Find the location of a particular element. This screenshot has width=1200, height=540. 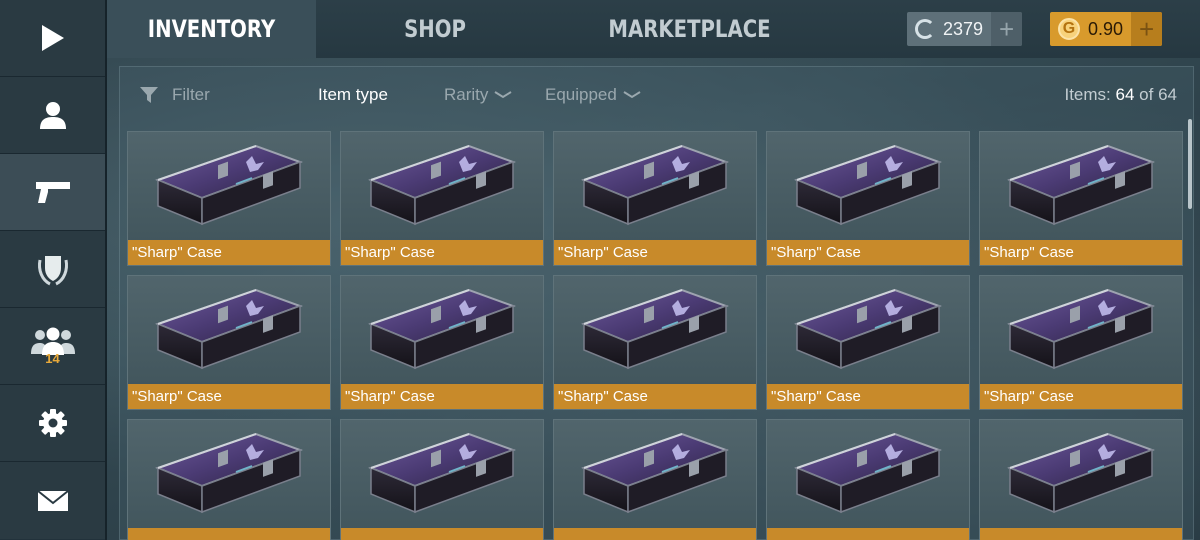

credits-value: 2379 is located at coordinates (963, 28).